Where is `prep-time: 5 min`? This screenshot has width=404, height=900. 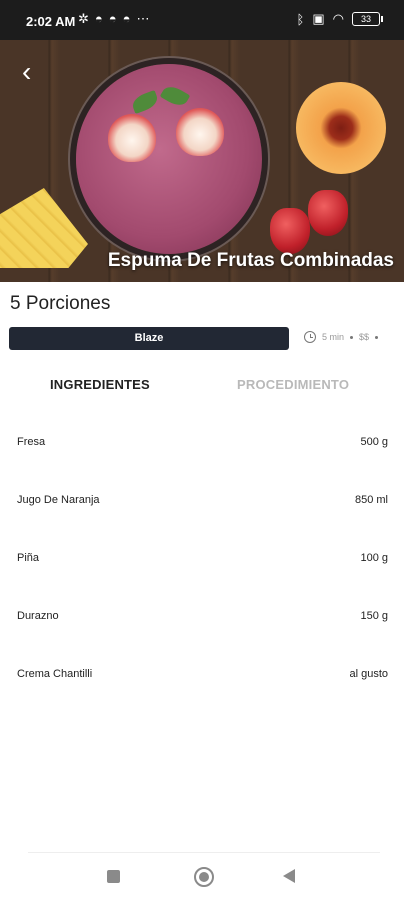
prep-time: 5 min is located at coordinates (333, 337).